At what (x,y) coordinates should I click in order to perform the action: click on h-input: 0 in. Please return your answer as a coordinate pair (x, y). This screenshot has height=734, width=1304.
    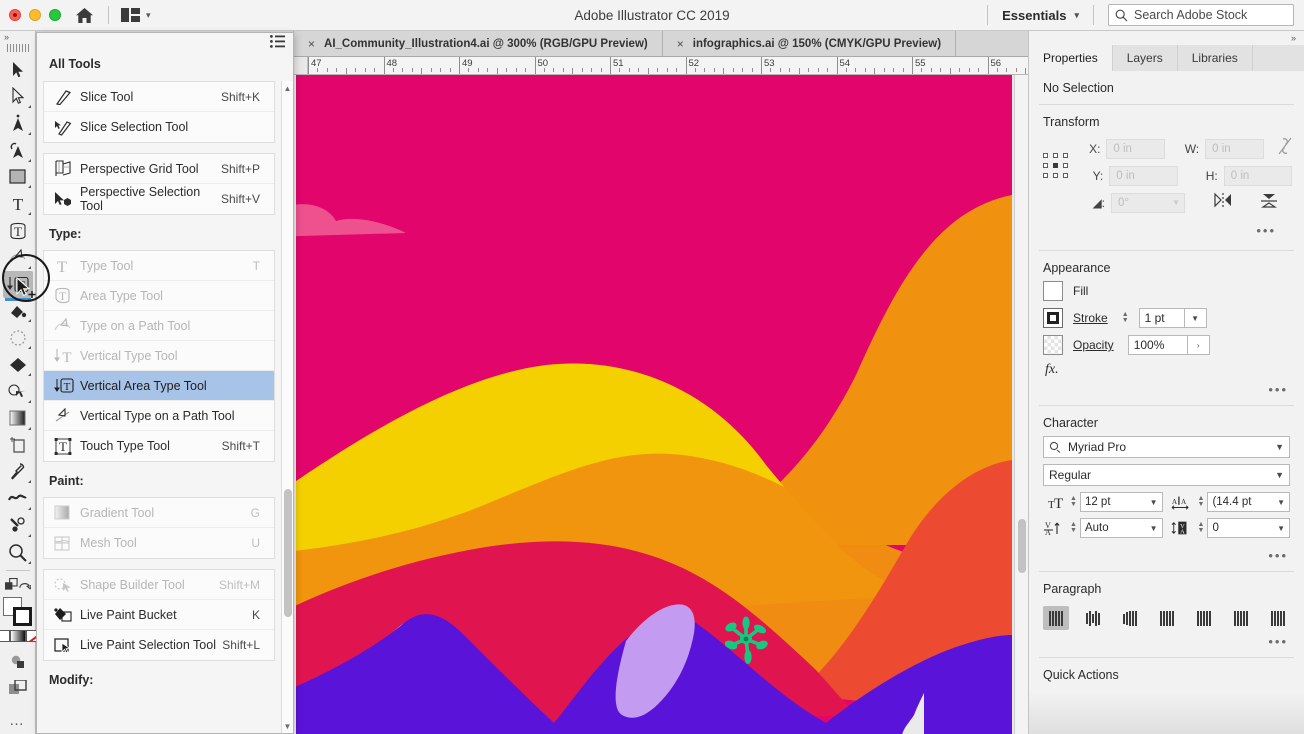
    Looking at the image, I should click on (1258, 176).